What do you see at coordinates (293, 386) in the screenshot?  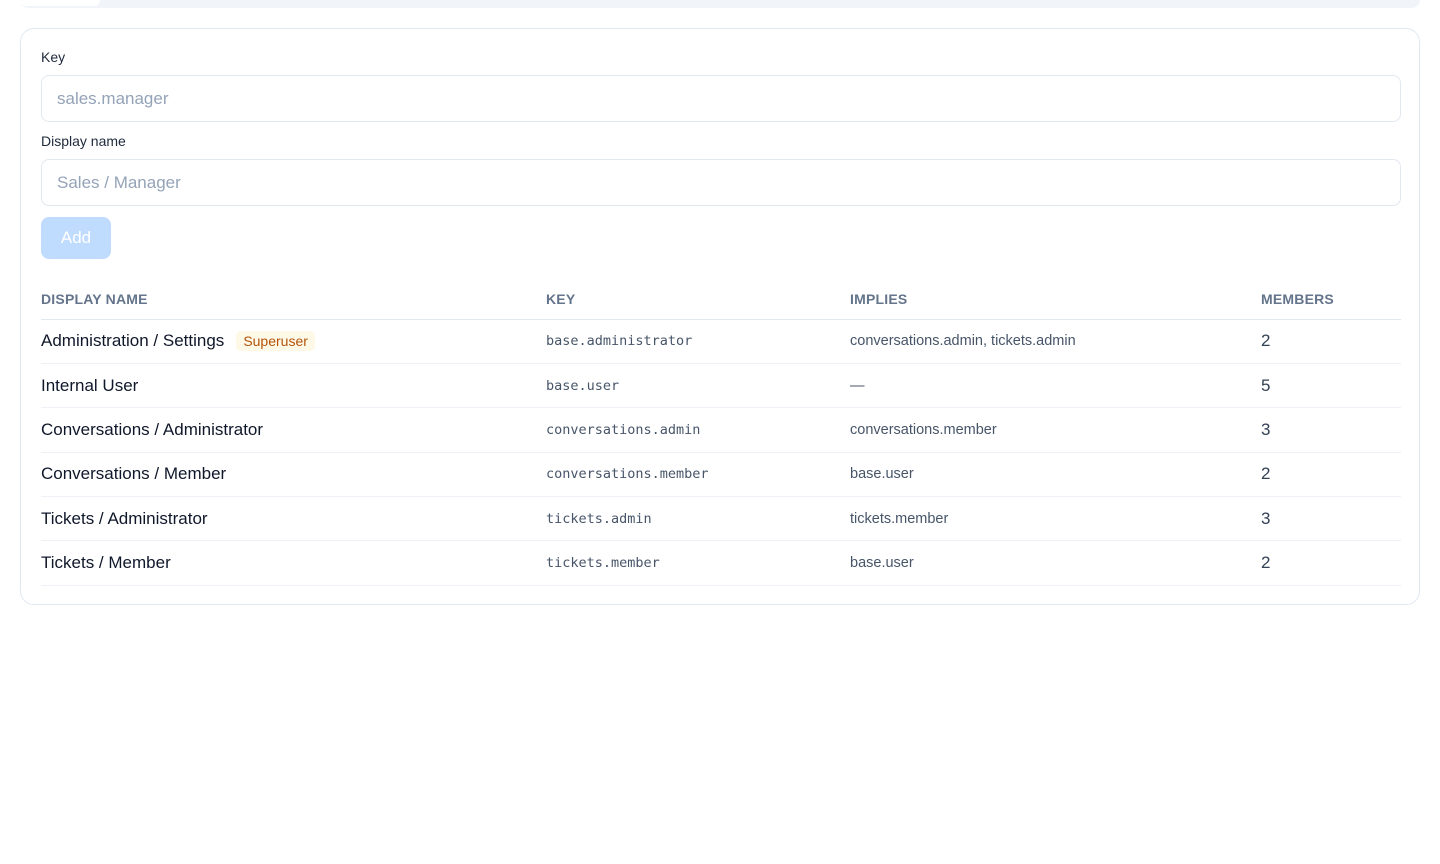 I see `role-display-name-cell: Internal User` at bounding box center [293, 386].